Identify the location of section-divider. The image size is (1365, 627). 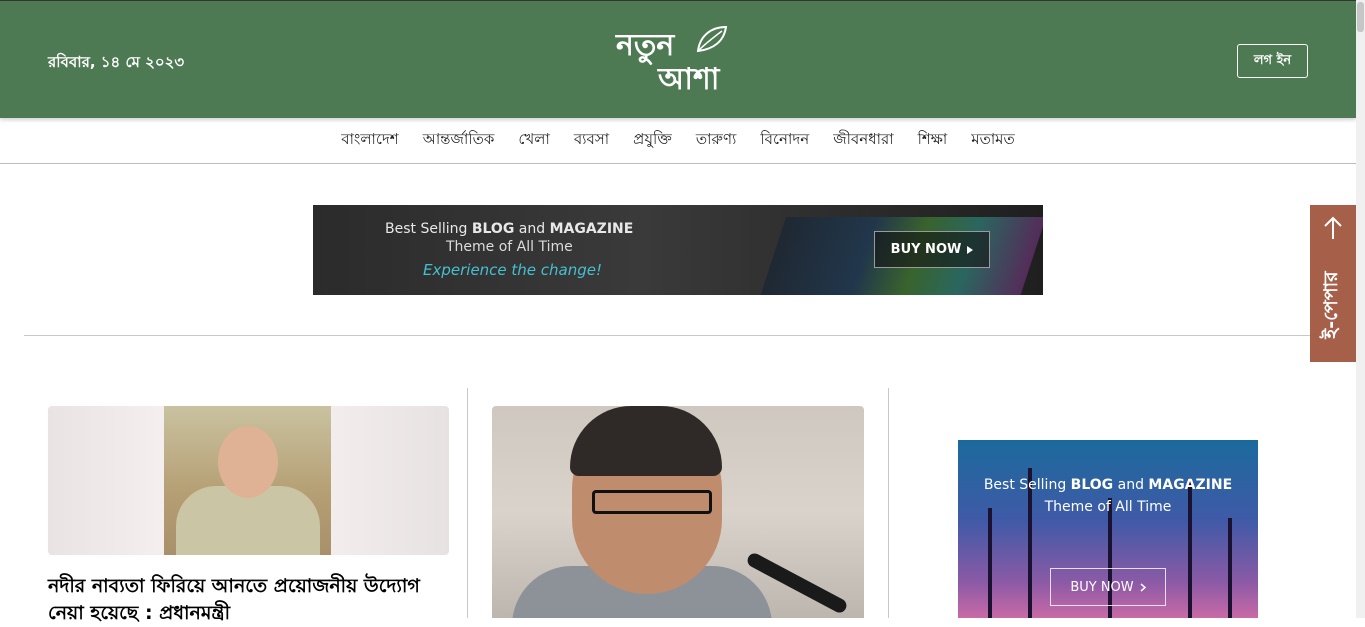
(690, 335).